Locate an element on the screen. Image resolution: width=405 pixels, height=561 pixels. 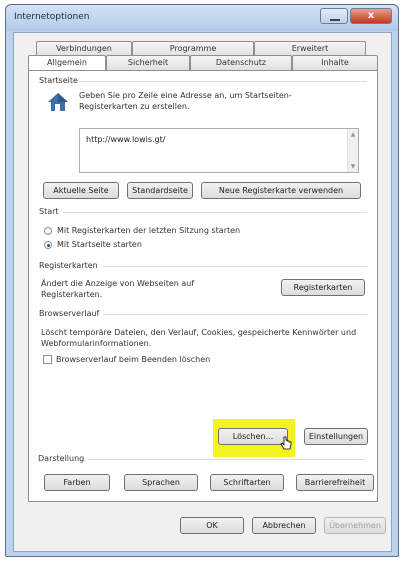
group-label-darstellung: Darstellung is located at coordinates (61, 458).